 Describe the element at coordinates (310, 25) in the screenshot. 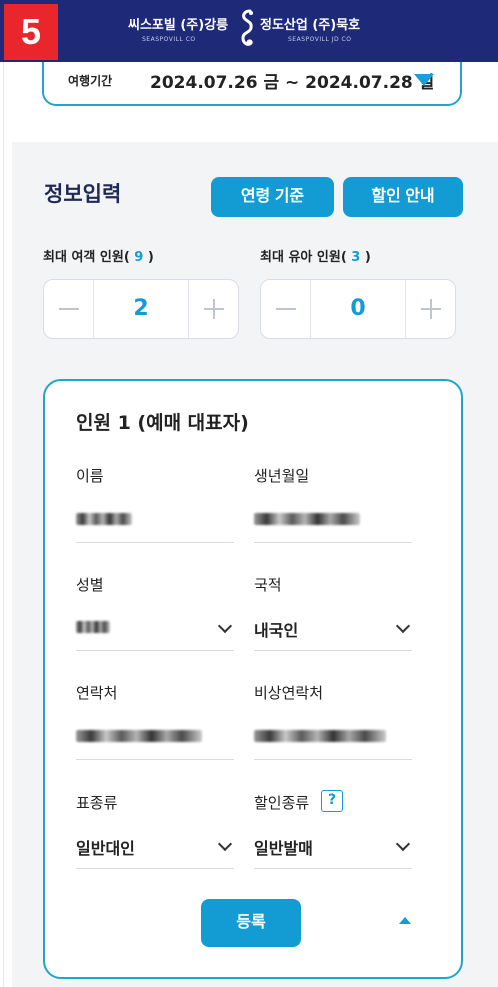

I see `brand-right-name: 정도산업 (주)묵호` at that location.